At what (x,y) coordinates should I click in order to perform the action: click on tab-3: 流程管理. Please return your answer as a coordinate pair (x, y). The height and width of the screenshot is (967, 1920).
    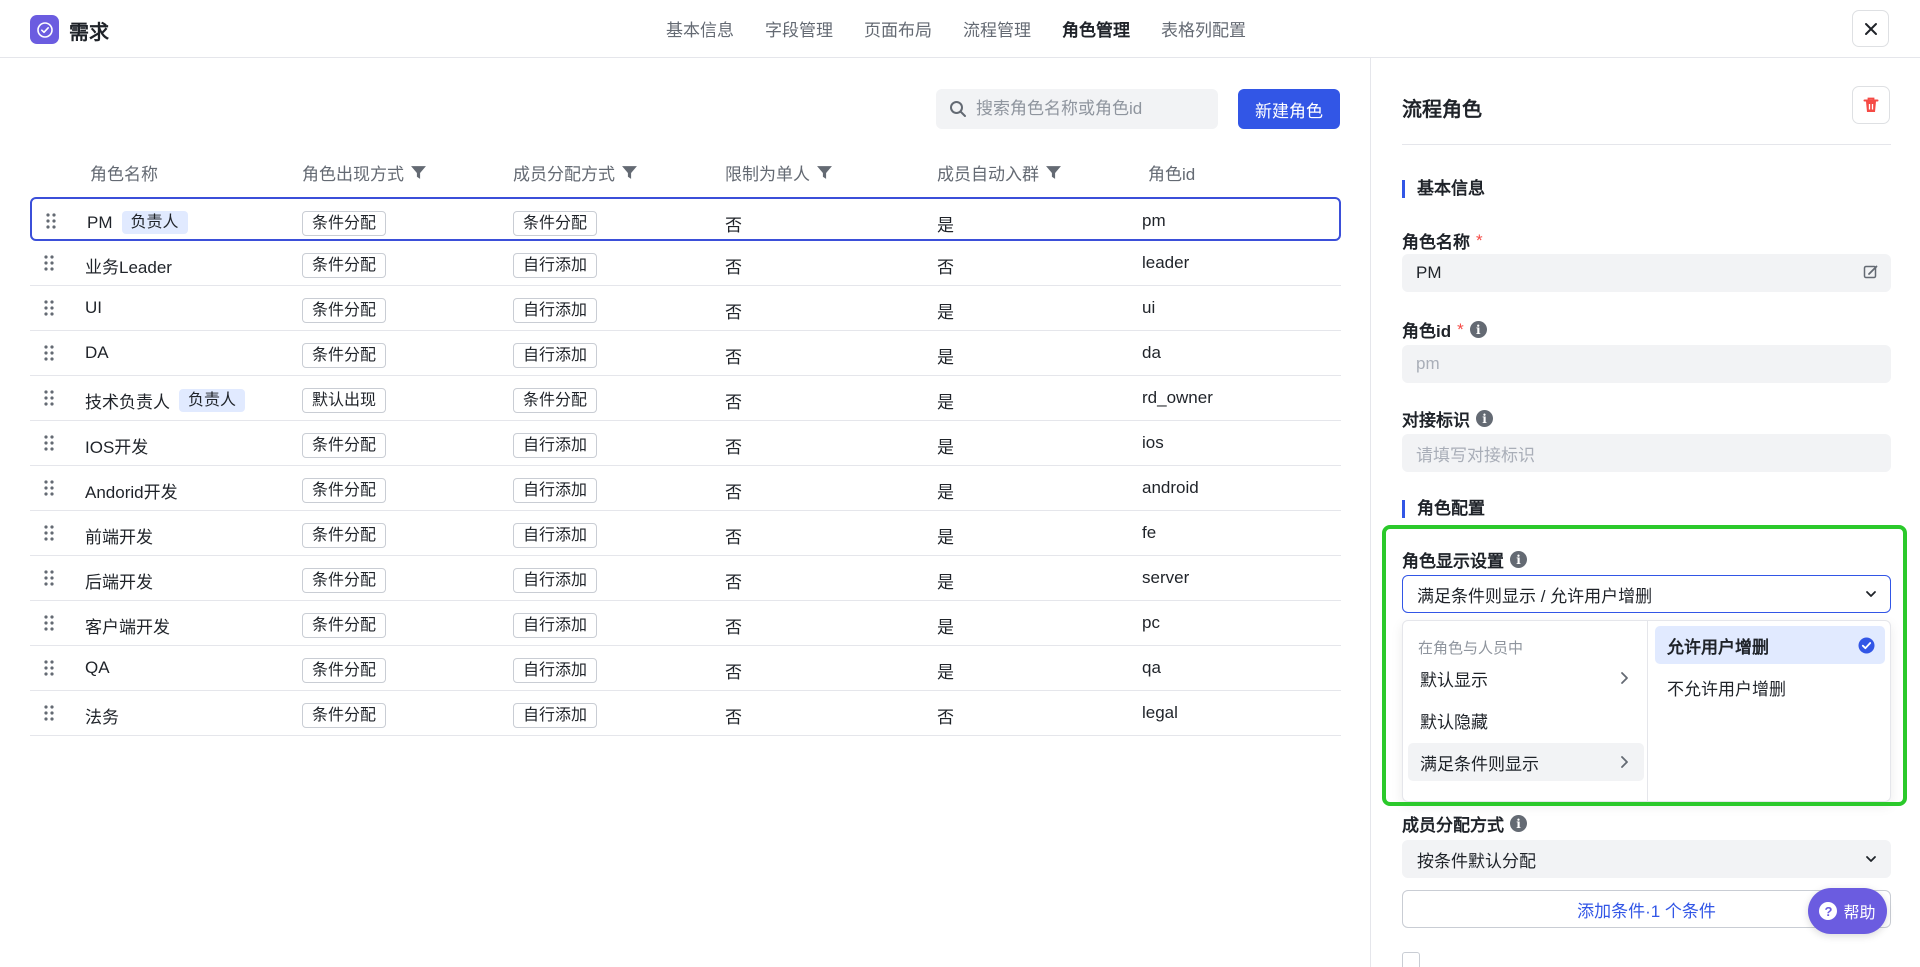
    Looking at the image, I should click on (997, 28).